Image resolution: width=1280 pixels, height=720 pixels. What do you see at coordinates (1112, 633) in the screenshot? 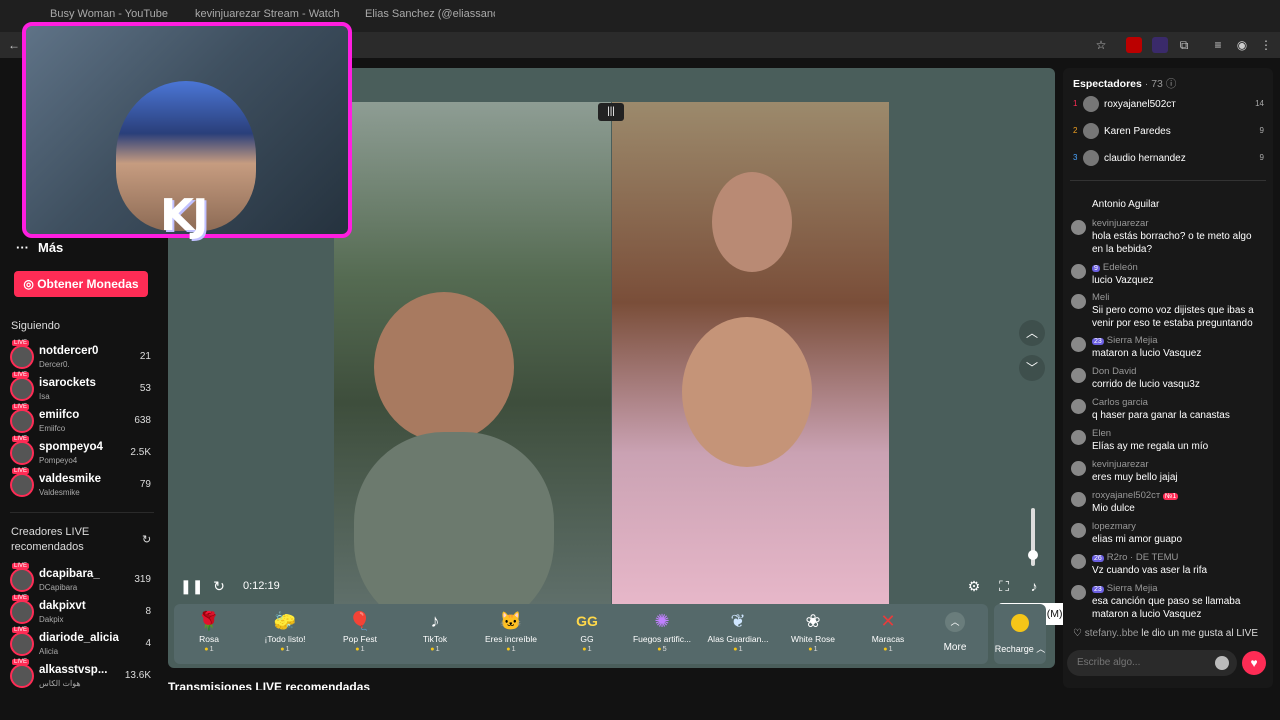
I see `like-username: stefany..bbe` at bounding box center [1112, 633].